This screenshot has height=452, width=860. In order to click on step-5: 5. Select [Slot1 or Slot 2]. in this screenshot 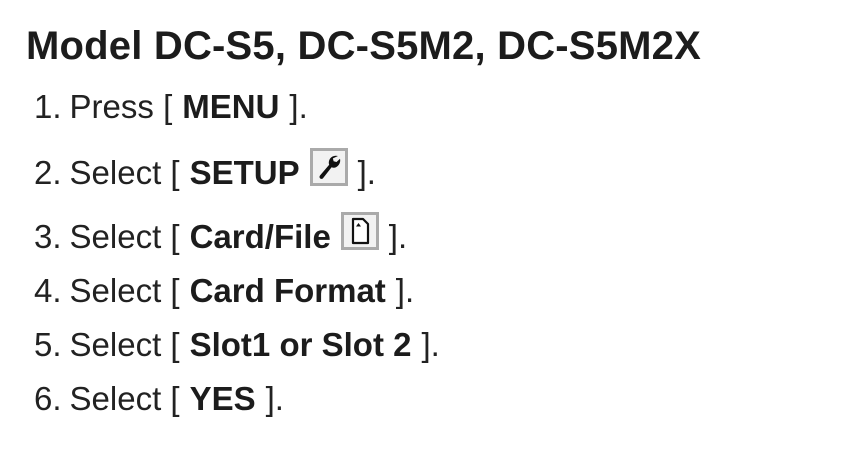, I will do `click(447, 345)`.